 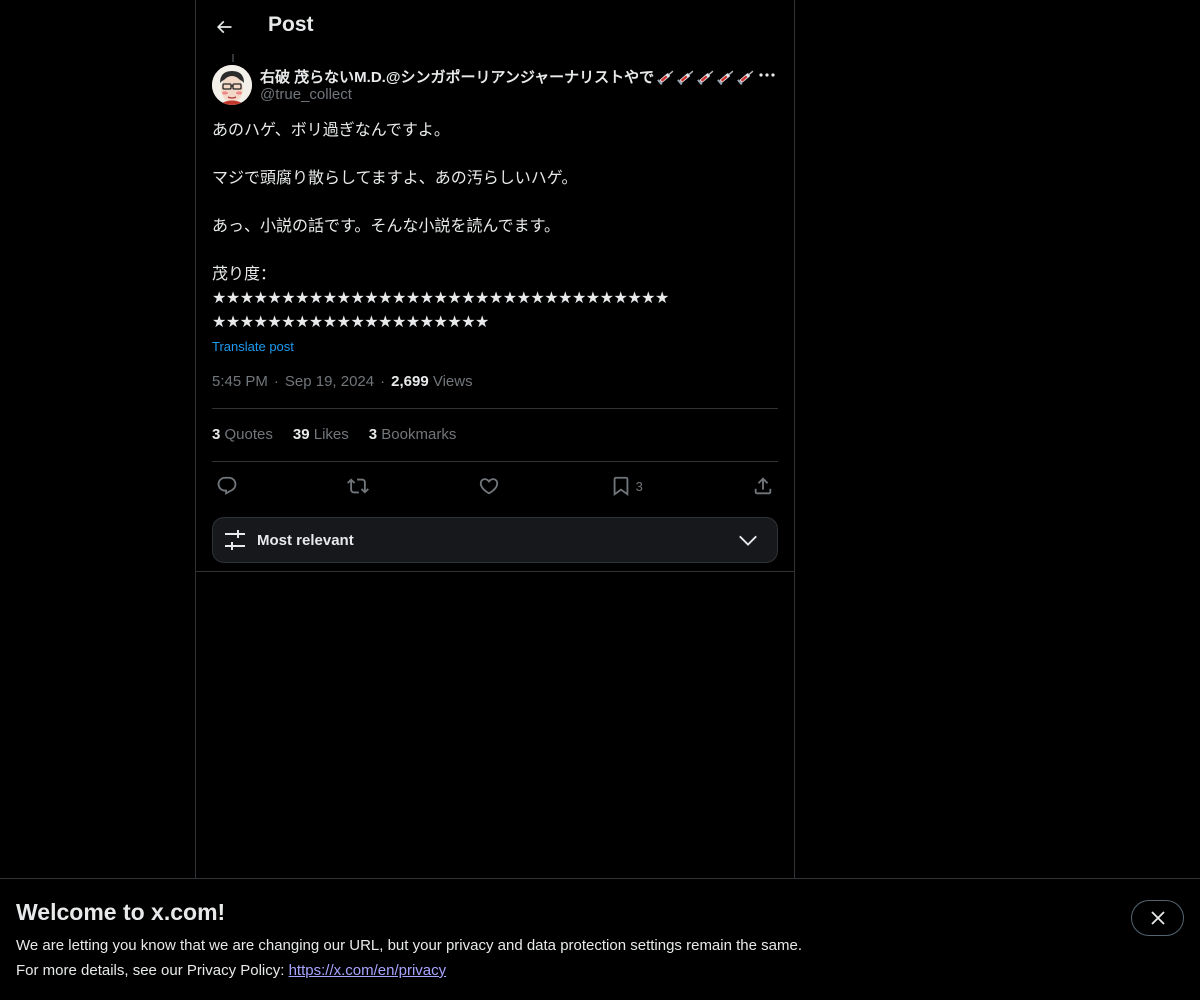 I want to click on close-icon, so click(x=1157, y=918).